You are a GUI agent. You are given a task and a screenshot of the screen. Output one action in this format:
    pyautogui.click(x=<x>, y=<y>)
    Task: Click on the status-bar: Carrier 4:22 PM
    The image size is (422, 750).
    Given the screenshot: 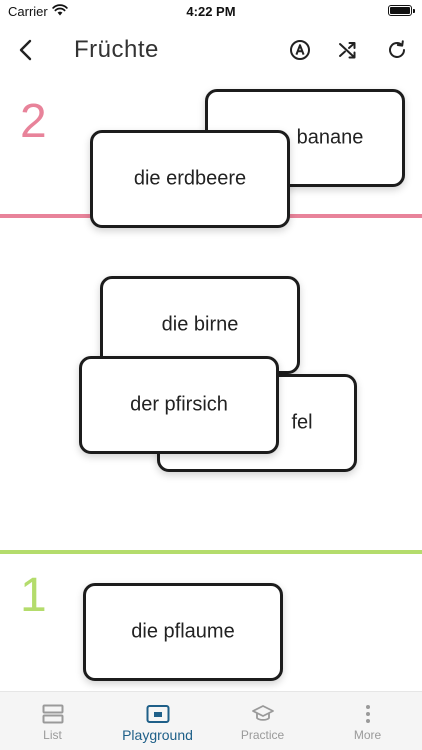 What is the action you would take?
    pyautogui.click(x=211, y=12)
    